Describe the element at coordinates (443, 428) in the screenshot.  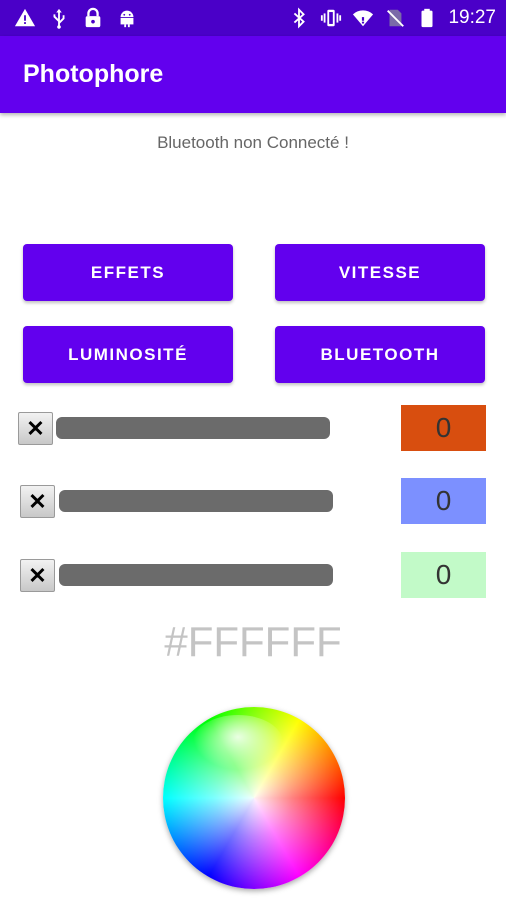
I see `red-value: 0` at that location.